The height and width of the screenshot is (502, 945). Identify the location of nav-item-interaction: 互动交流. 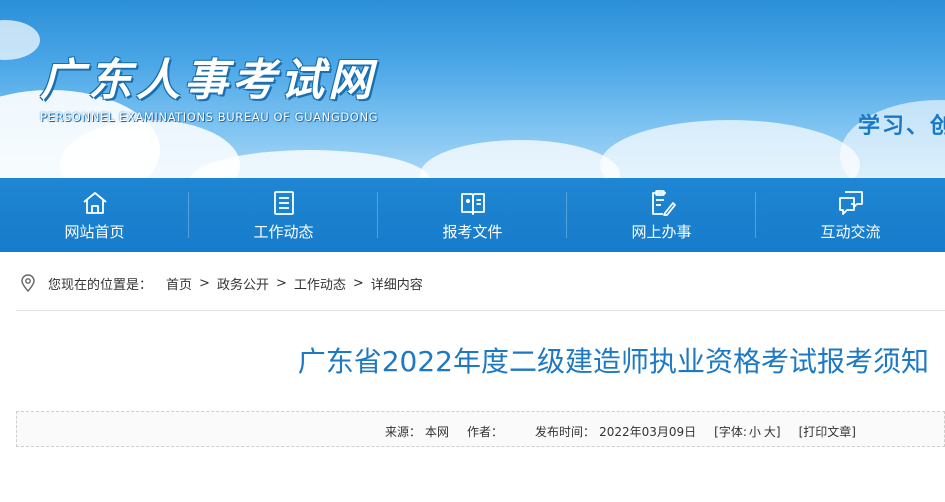
(850, 215).